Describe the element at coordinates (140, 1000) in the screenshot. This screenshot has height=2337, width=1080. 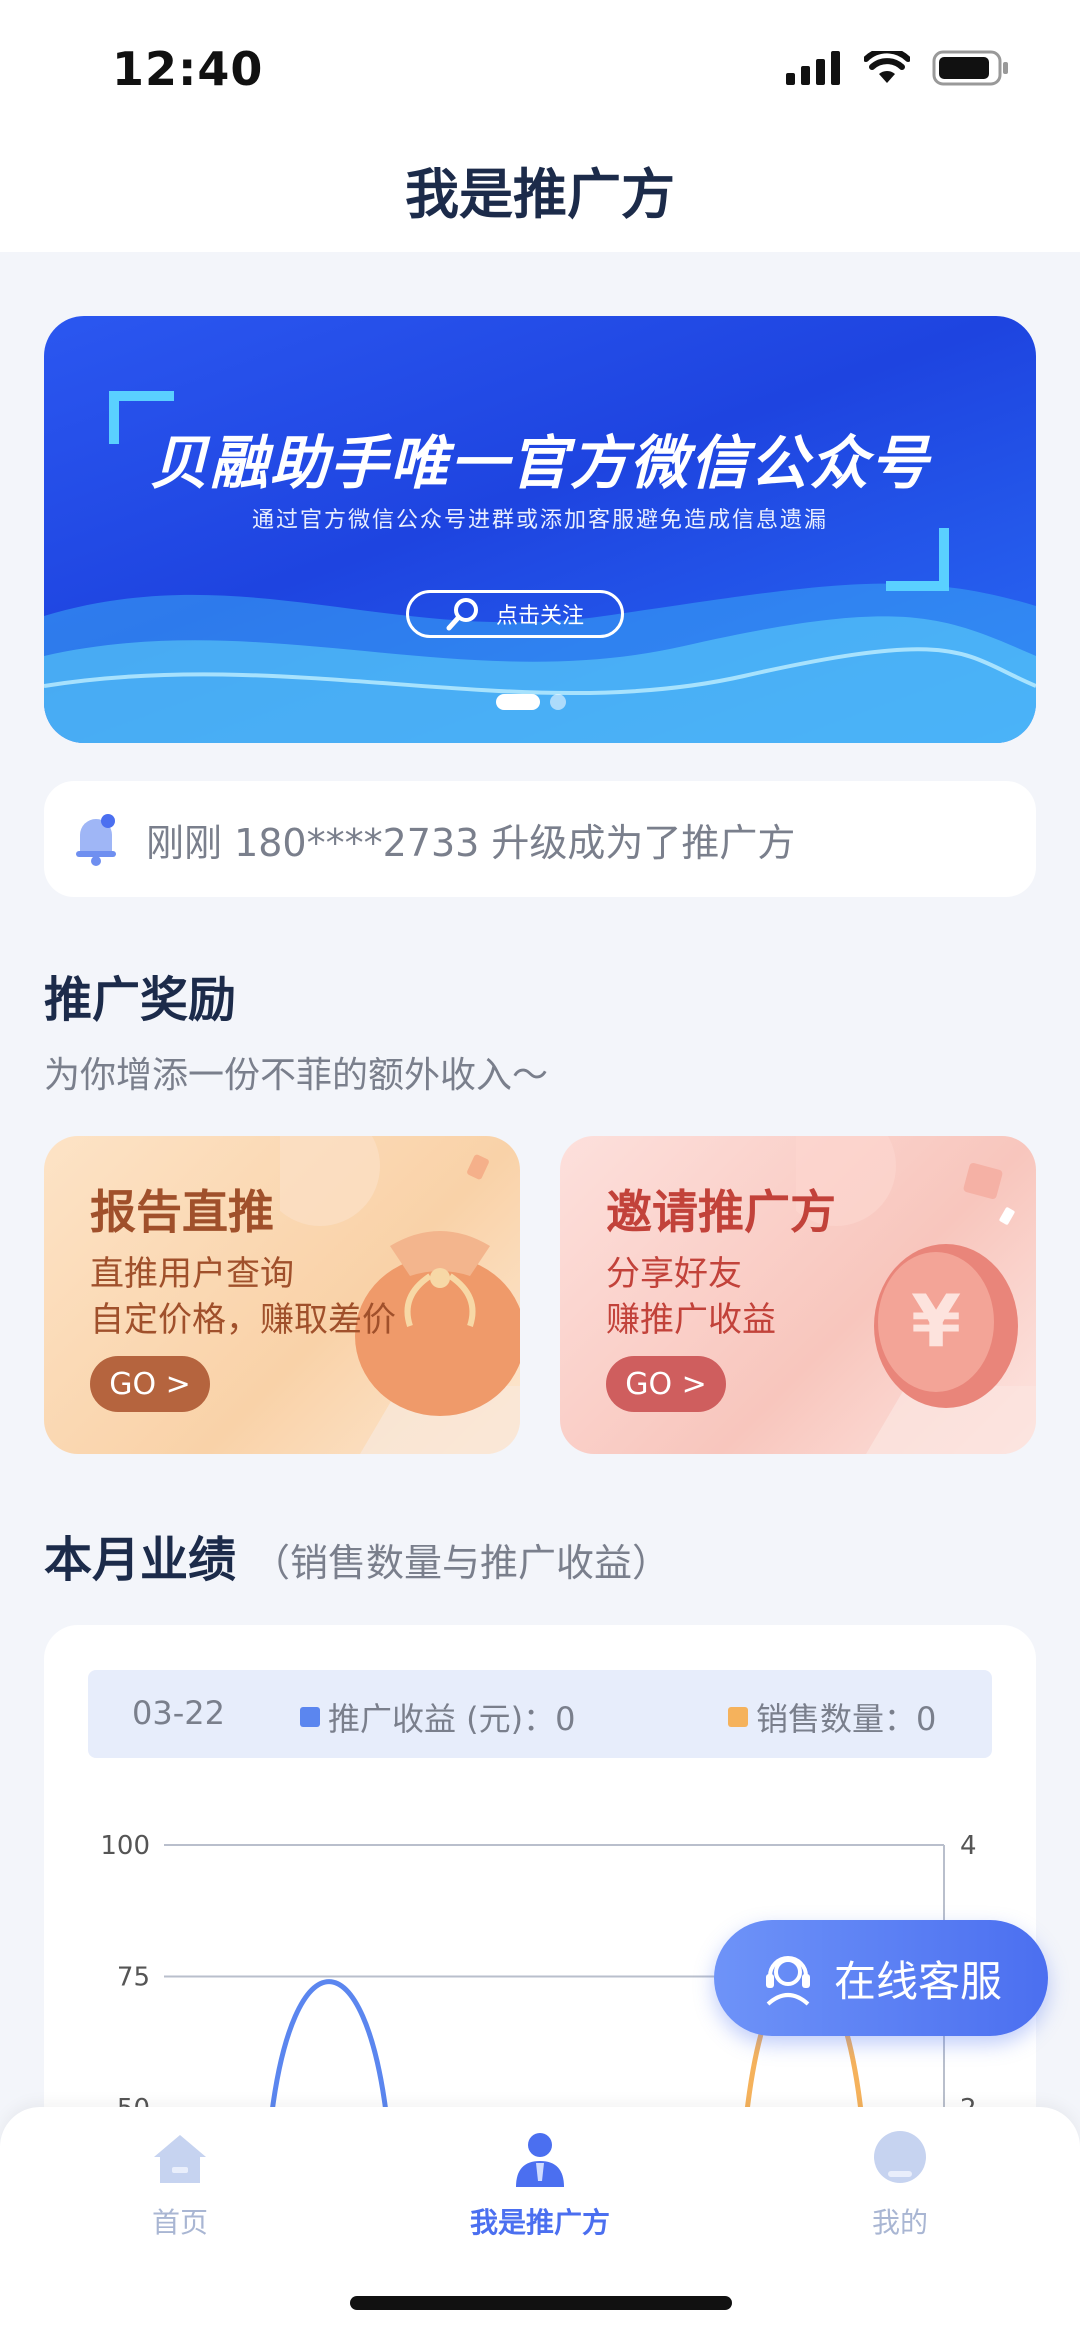
I see `rewards-title: 推广奖励` at that location.